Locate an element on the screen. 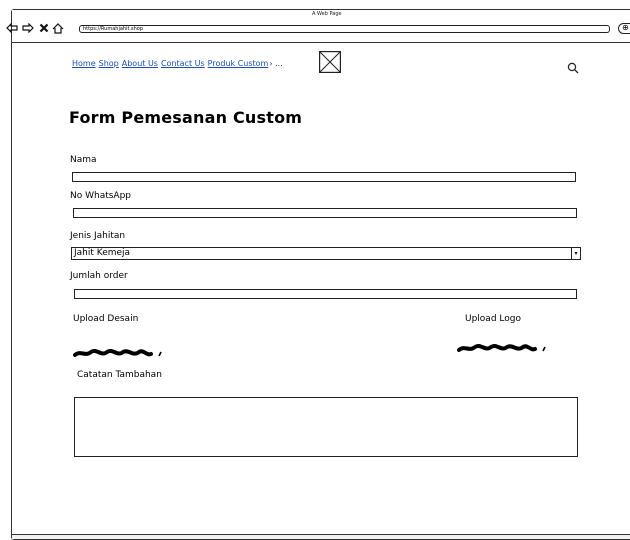 The width and height of the screenshot is (630, 540). nama-label: Nama is located at coordinates (83, 160).